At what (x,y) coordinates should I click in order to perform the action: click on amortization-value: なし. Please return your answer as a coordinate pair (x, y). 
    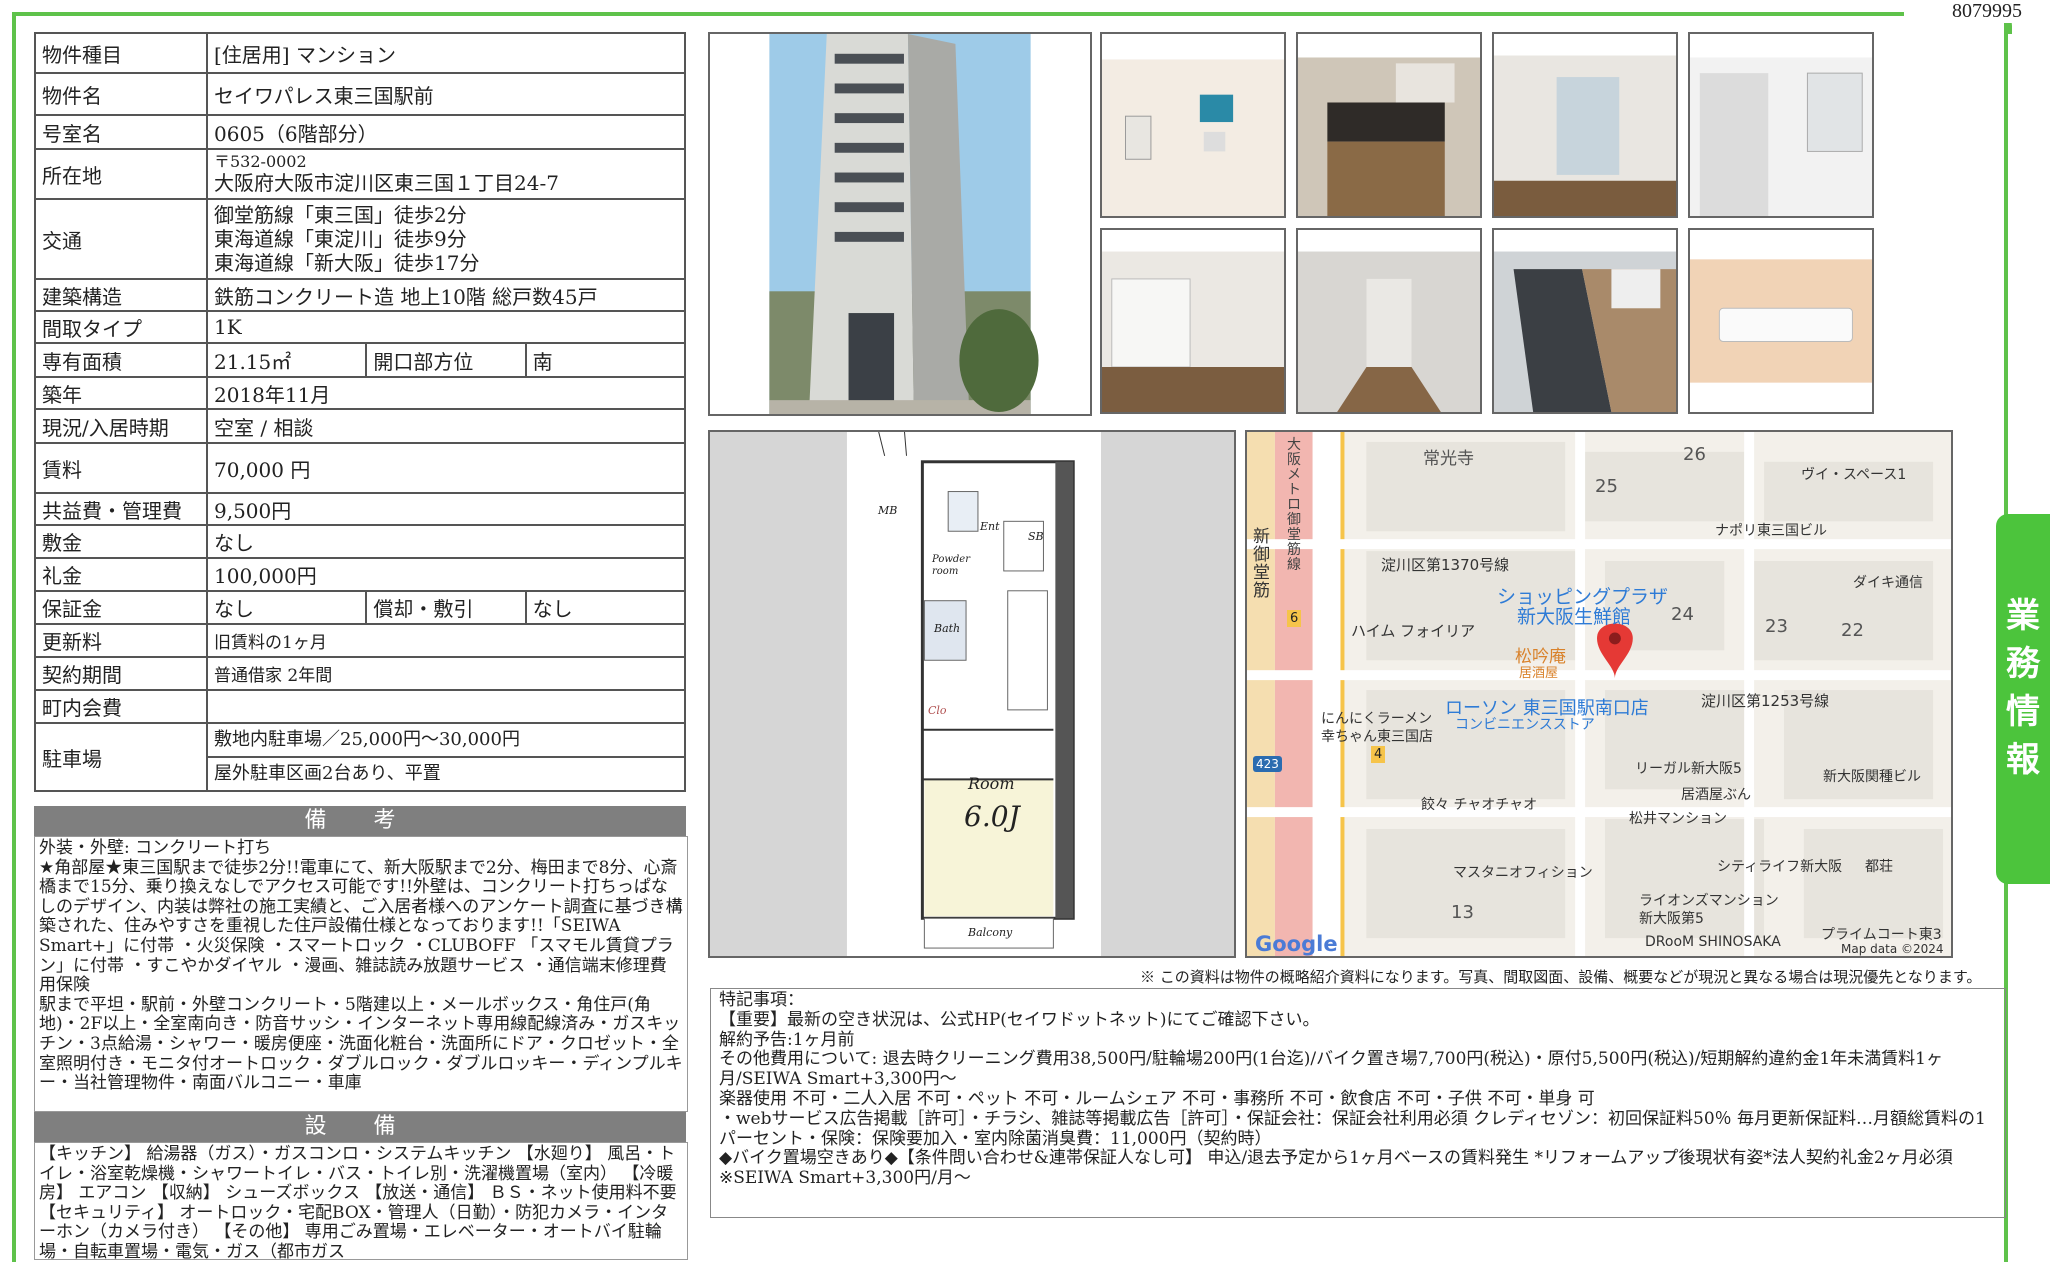
    Looking at the image, I should click on (605, 607).